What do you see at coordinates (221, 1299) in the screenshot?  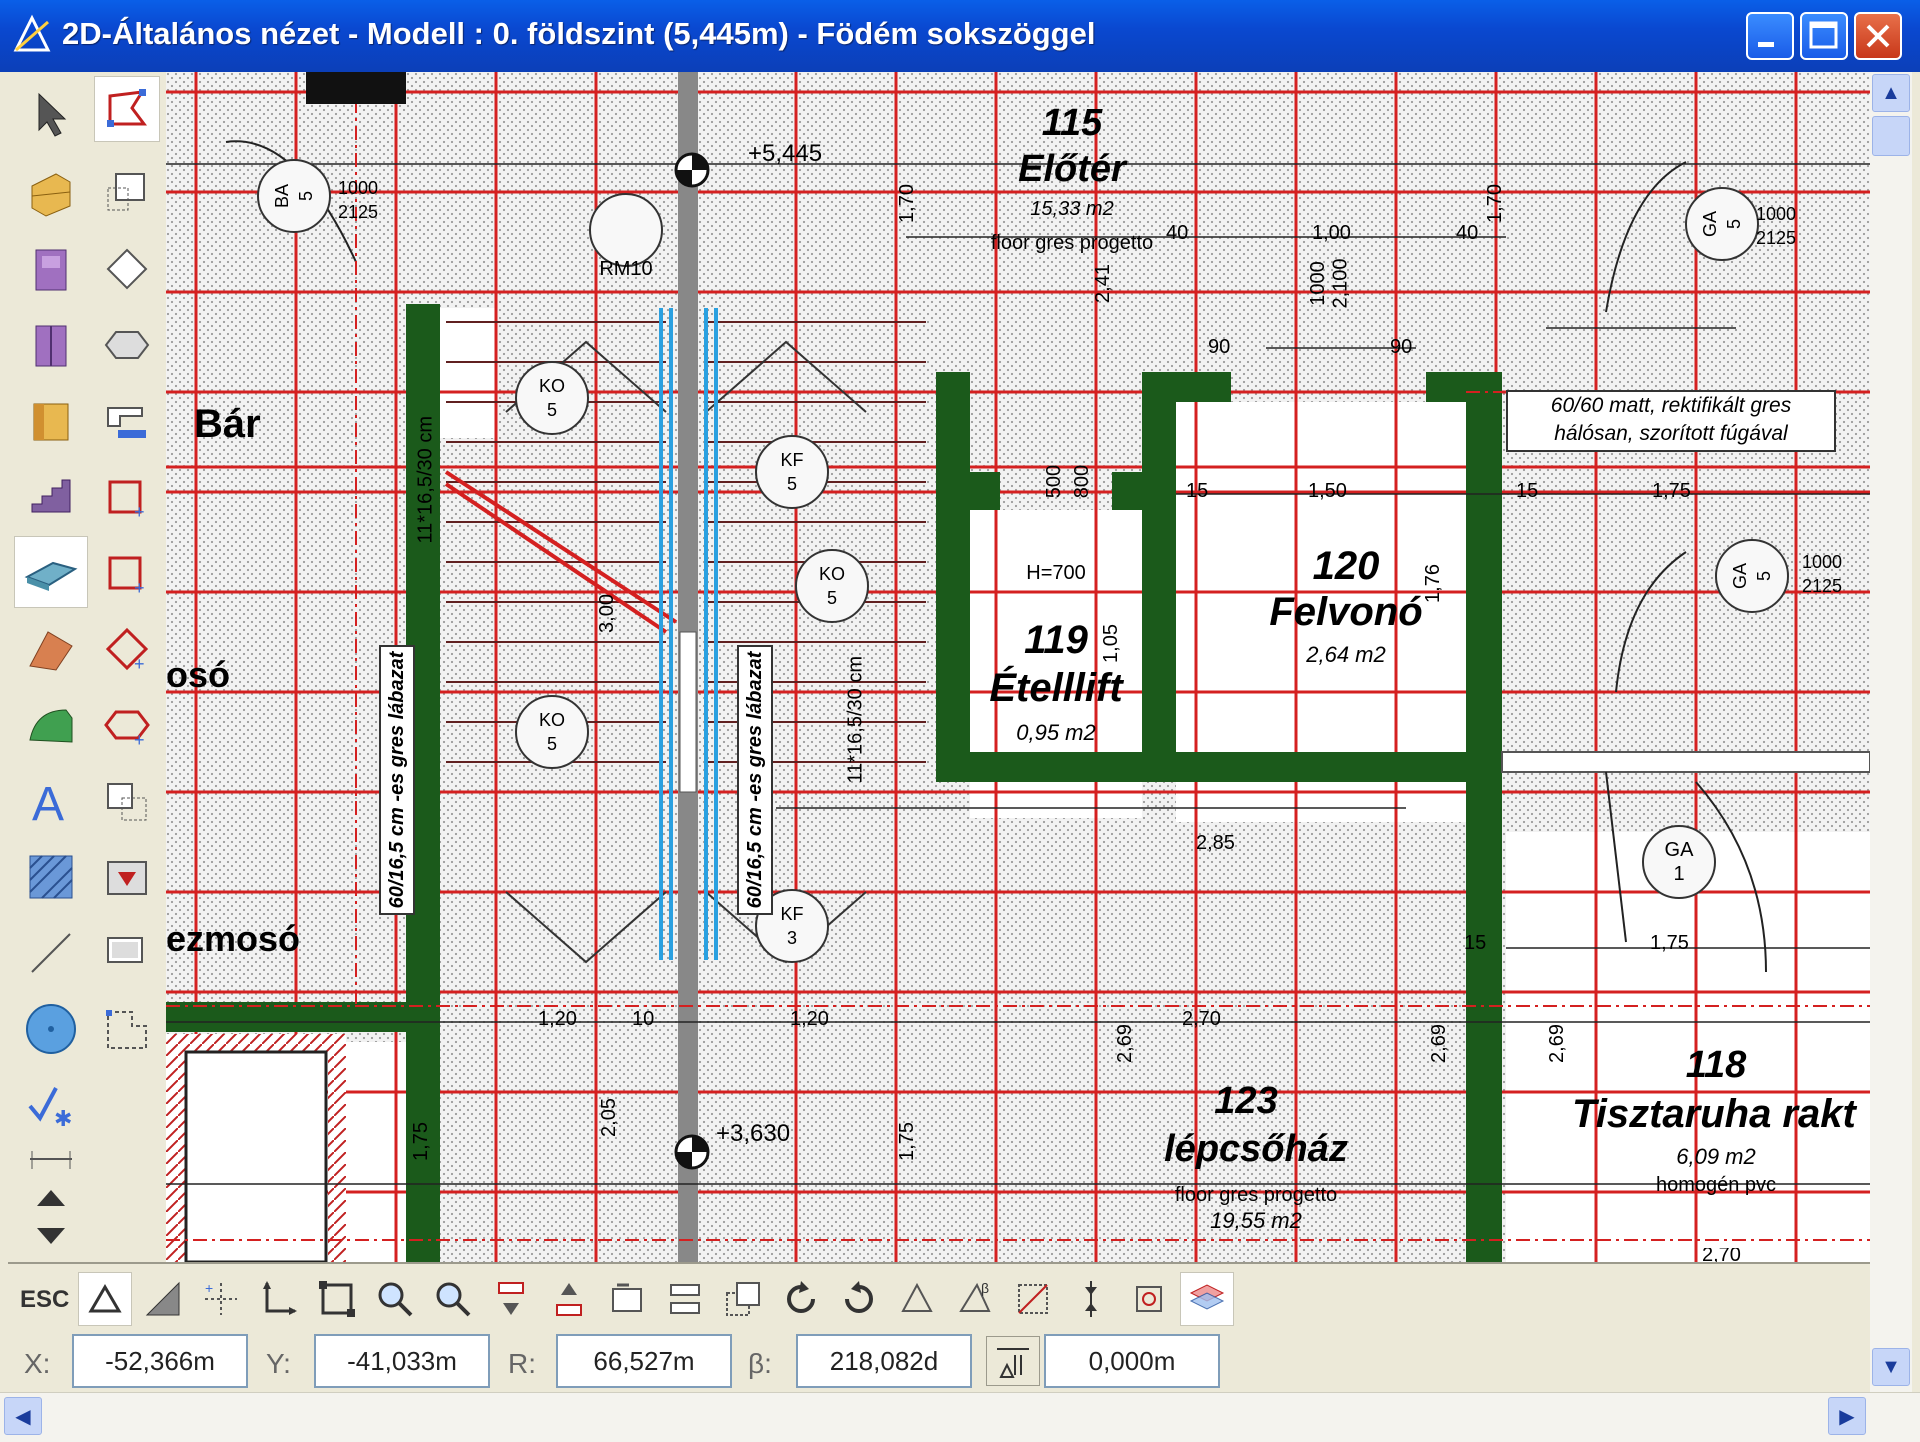 I see `snap-grid-icon: +` at bounding box center [221, 1299].